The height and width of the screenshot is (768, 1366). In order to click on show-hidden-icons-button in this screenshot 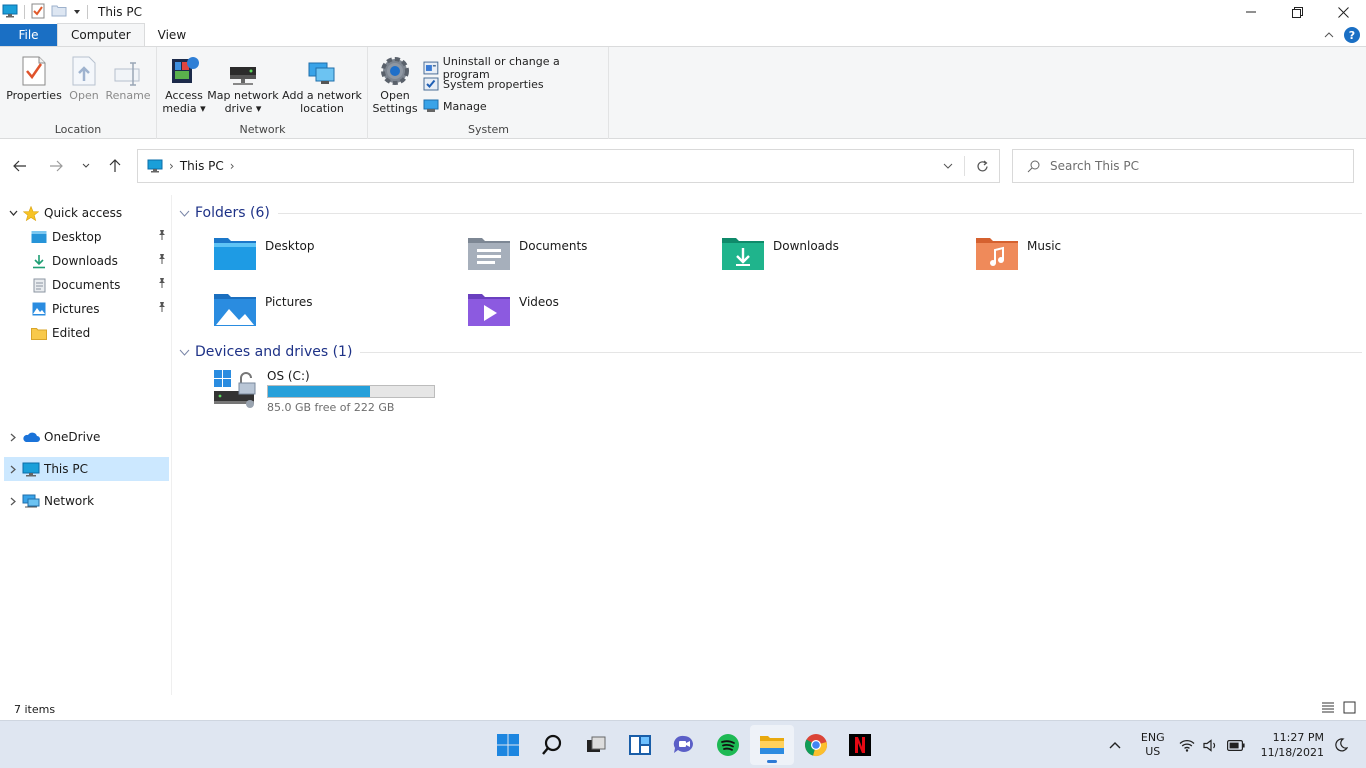, I will do `click(1115, 745)`.